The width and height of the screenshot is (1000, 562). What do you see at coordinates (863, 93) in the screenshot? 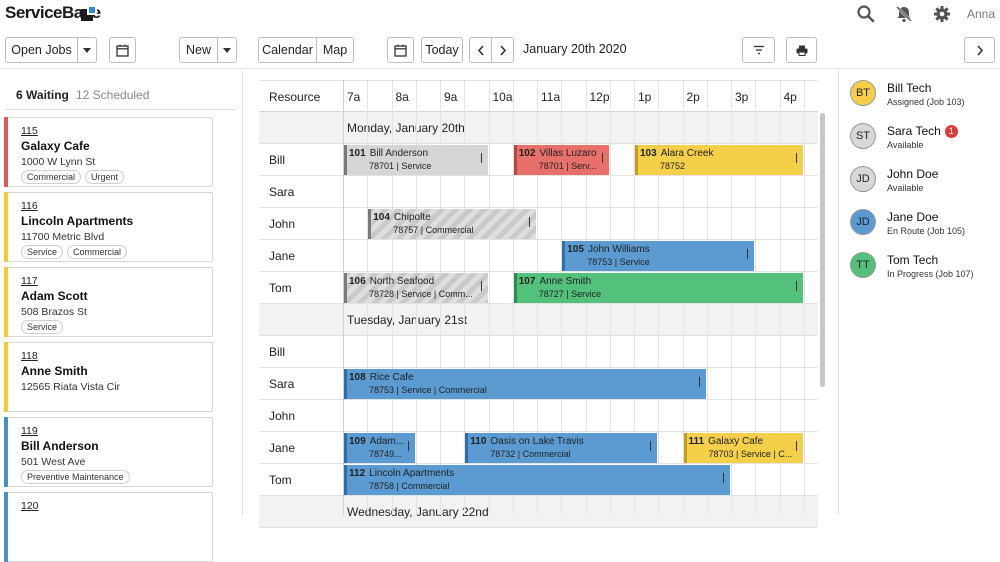
I see `avatar: BT` at bounding box center [863, 93].